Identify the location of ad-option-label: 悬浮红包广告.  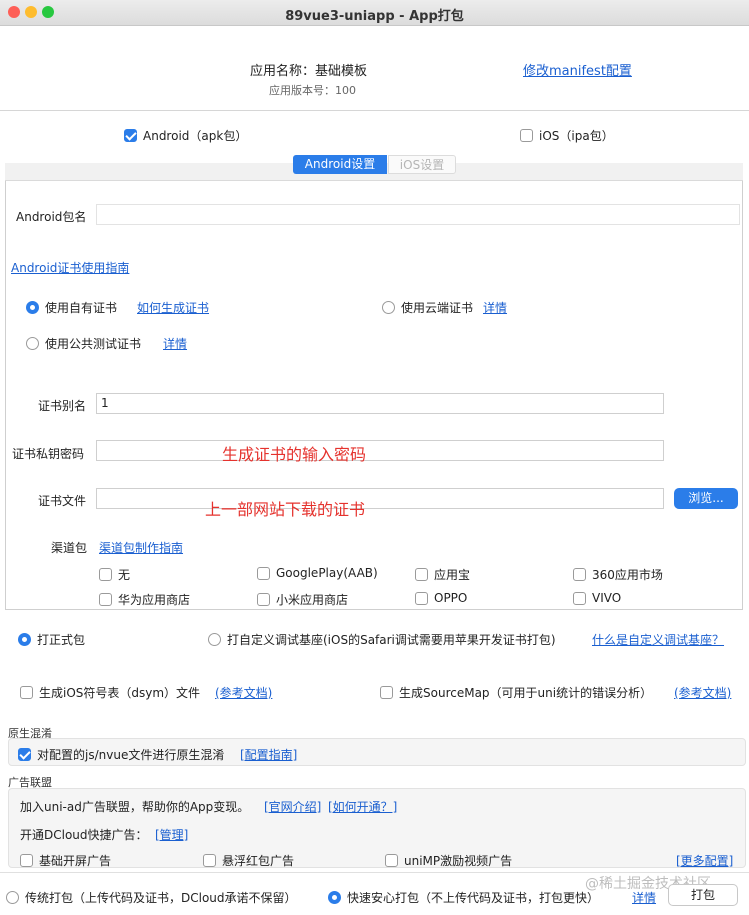
(258, 861).